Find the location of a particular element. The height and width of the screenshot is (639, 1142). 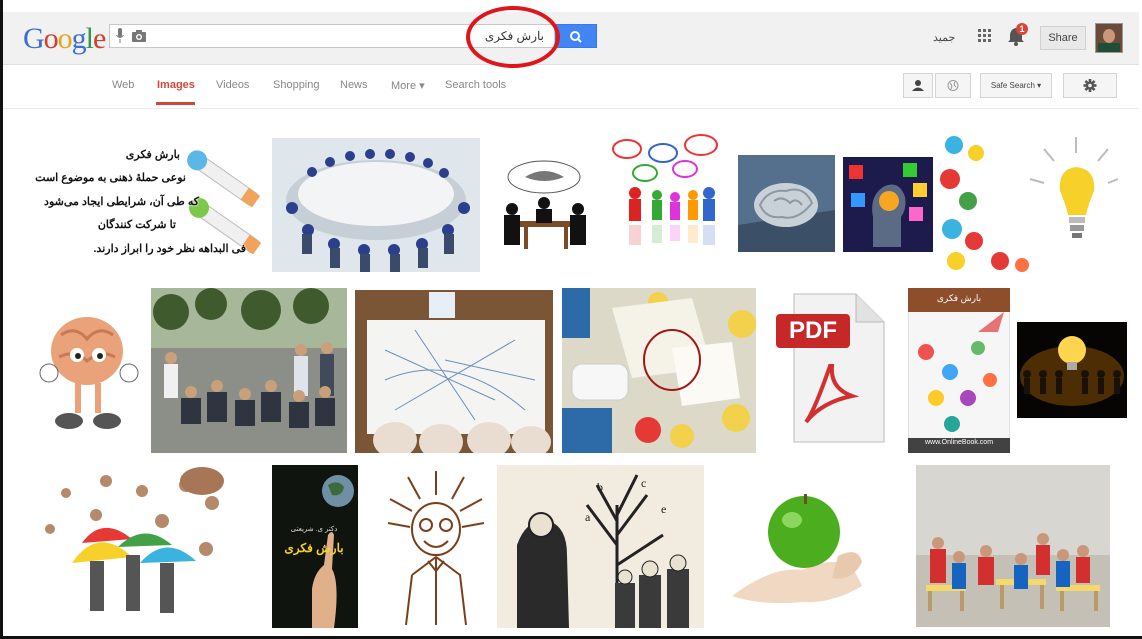

book-cover-url: www.OnlineBook.com is located at coordinates (959, 442).